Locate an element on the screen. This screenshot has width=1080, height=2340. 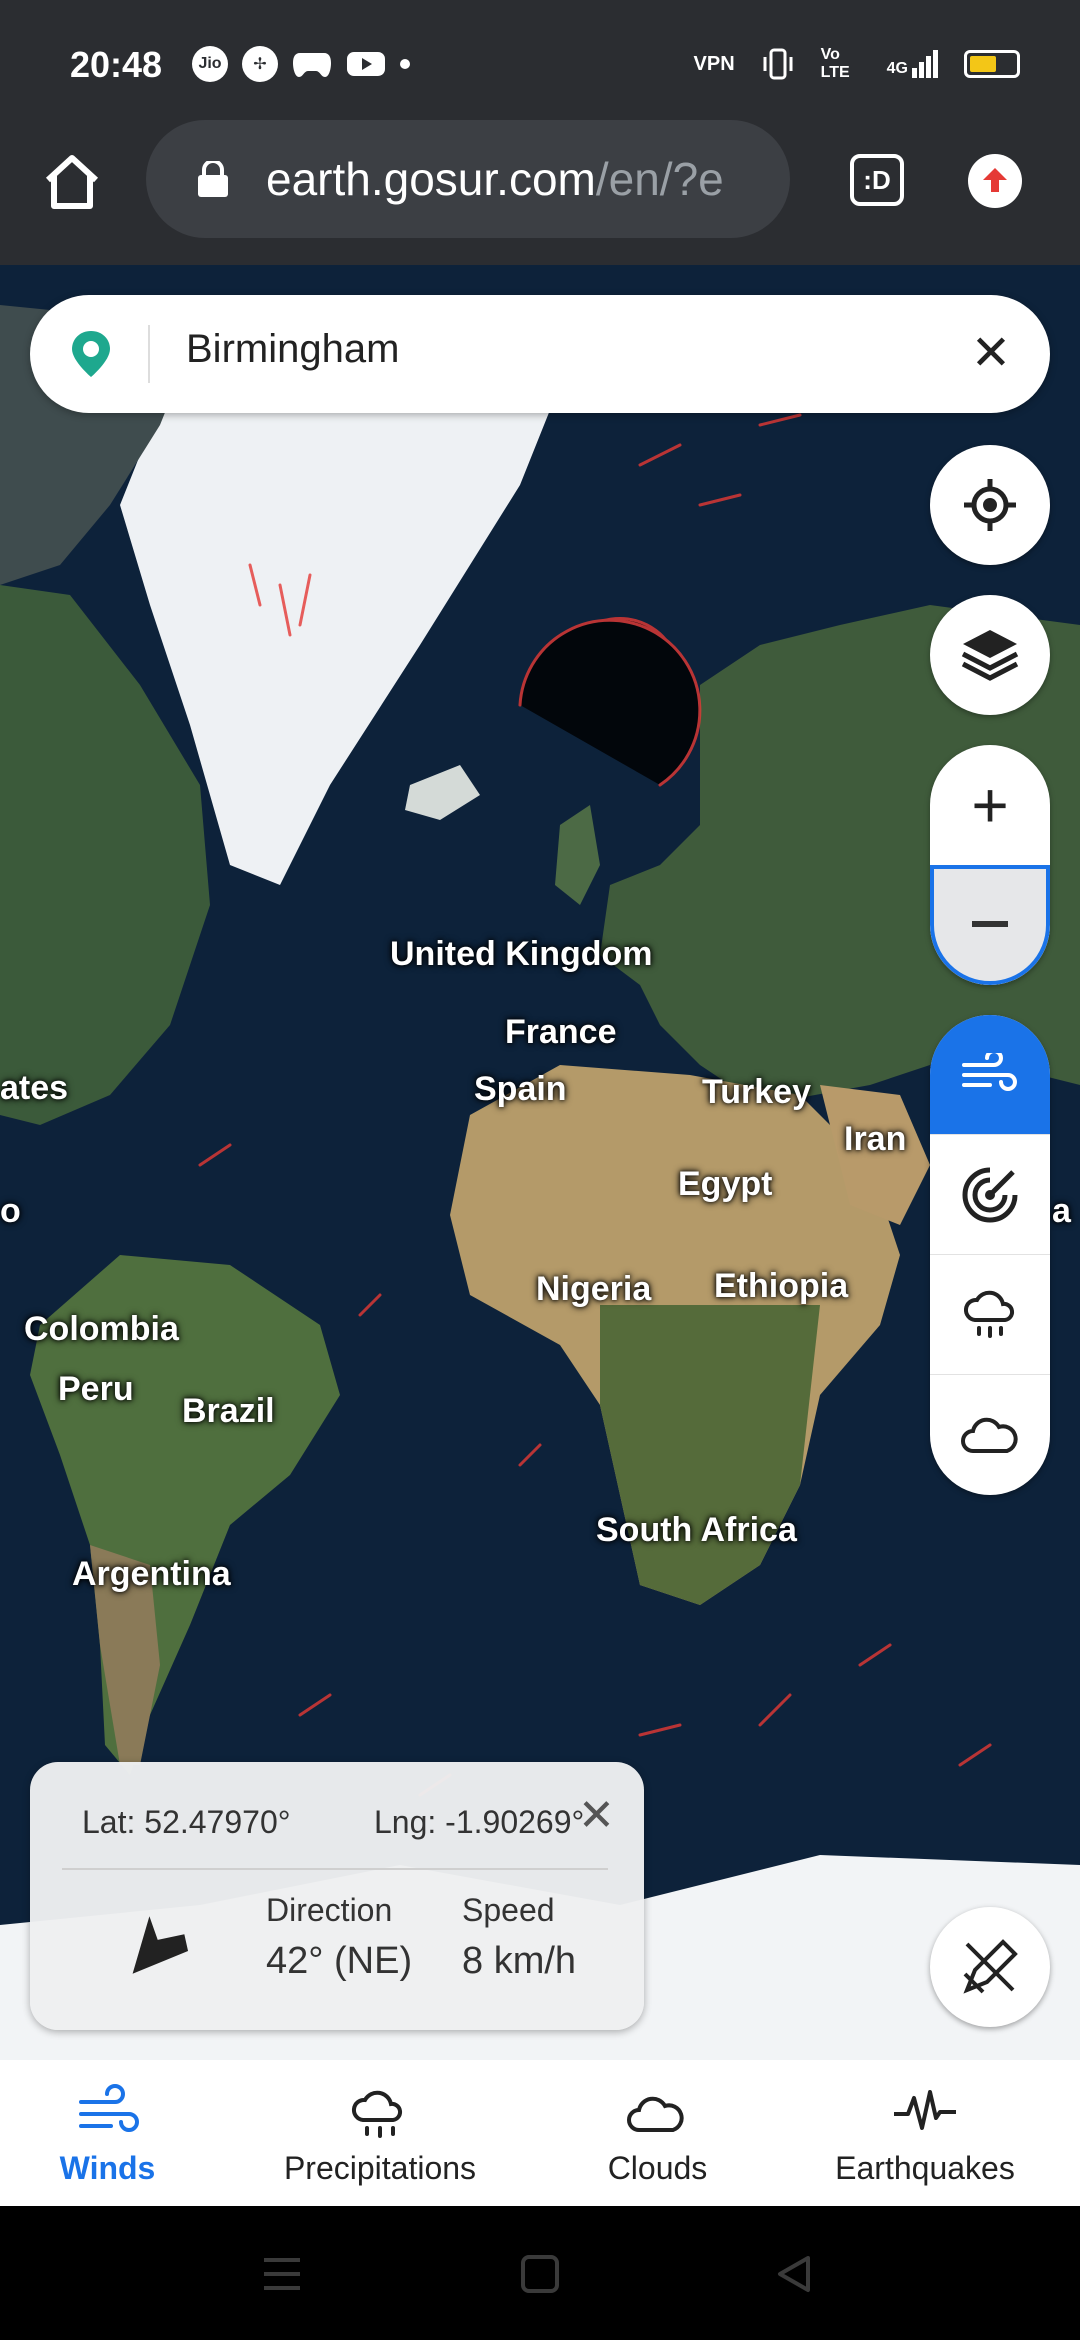
latitude-readout: Lat: 52.47970° is located at coordinates (186, 1822).